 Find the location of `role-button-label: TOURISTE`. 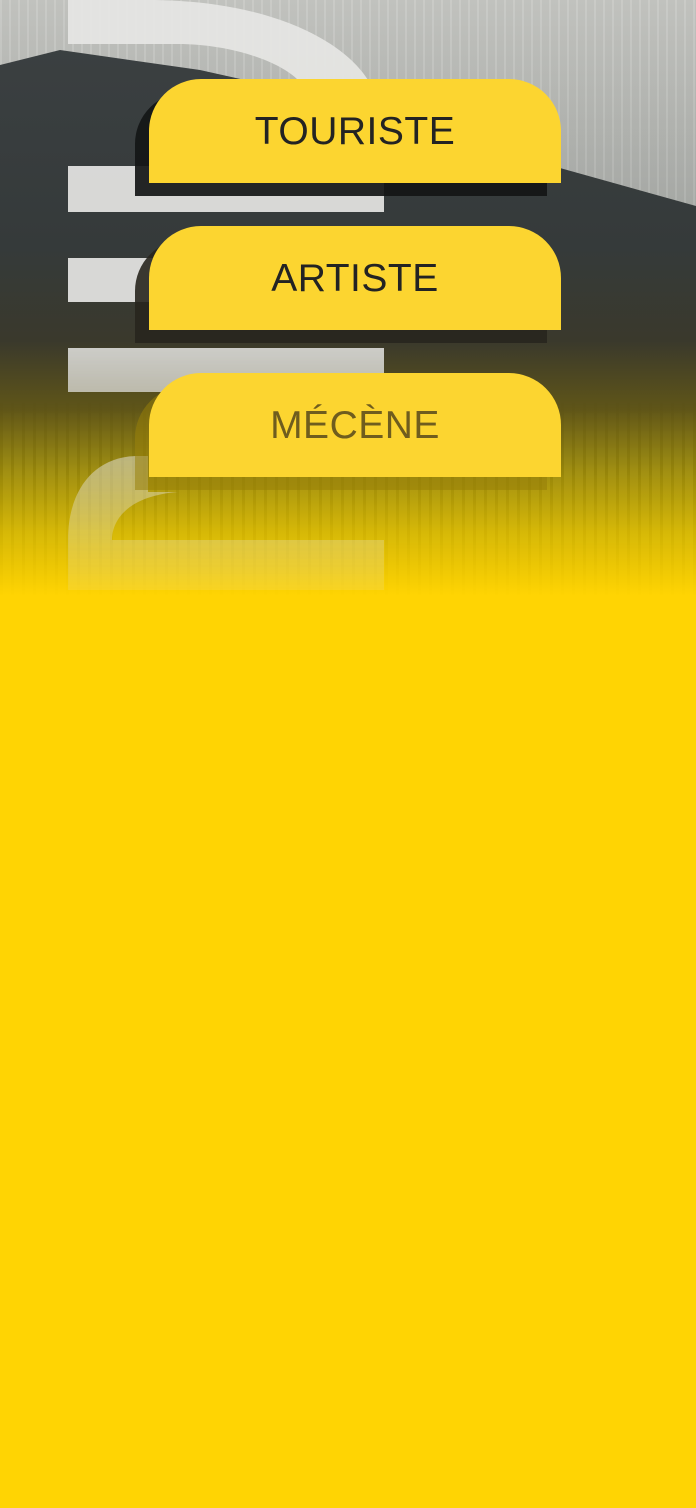

role-button-label: TOURISTE is located at coordinates (355, 131).